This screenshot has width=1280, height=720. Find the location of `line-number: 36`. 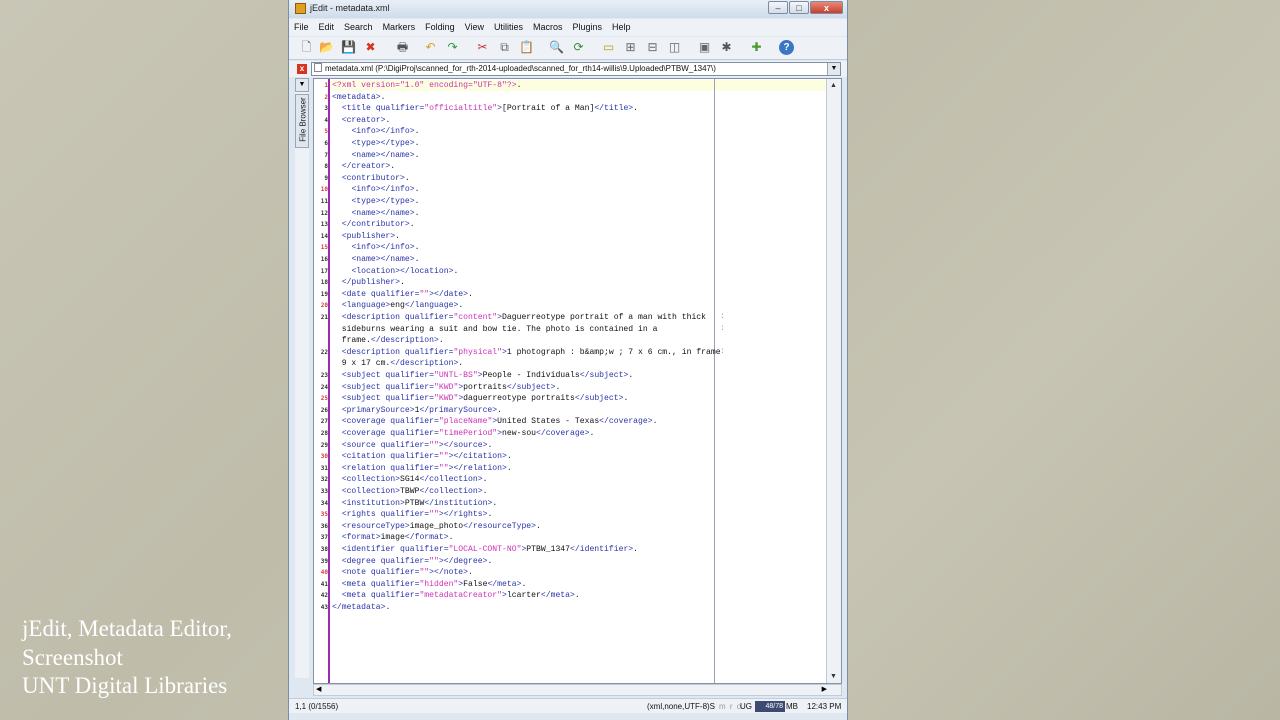

line-number: 36 is located at coordinates (321, 527).